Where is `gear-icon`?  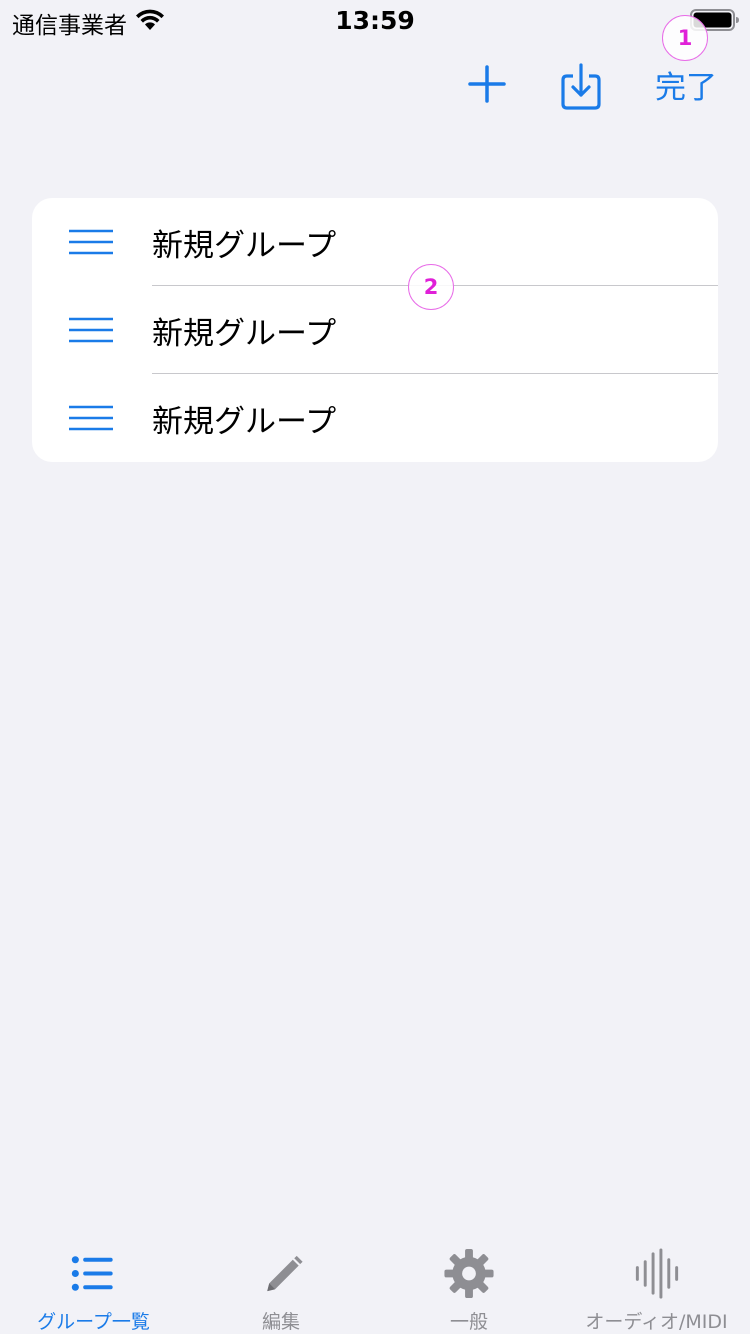 gear-icon is located at coordinates (469, 1273).